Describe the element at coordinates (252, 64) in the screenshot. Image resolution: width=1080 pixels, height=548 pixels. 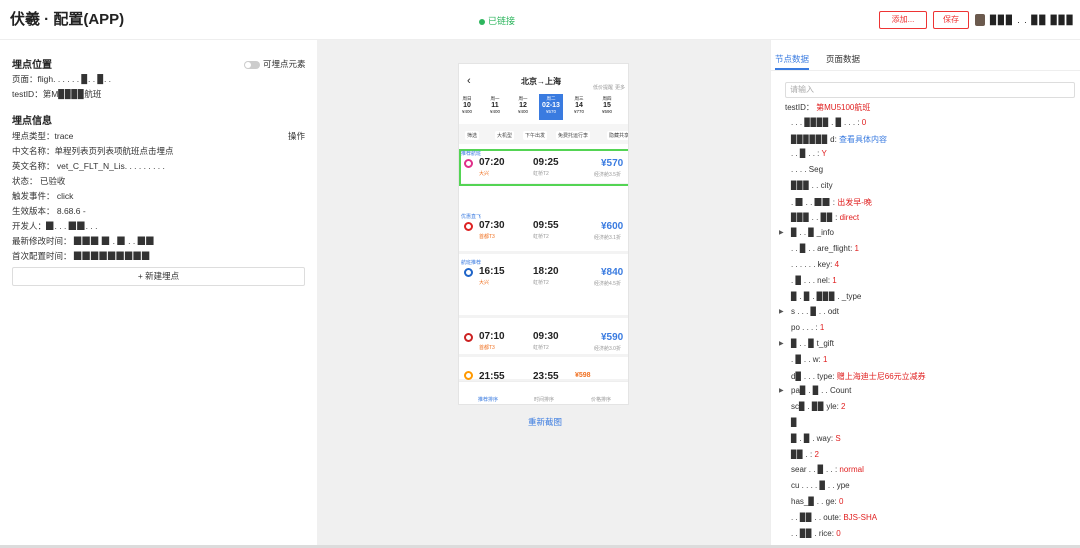
I see `toggle-switch` at that location.